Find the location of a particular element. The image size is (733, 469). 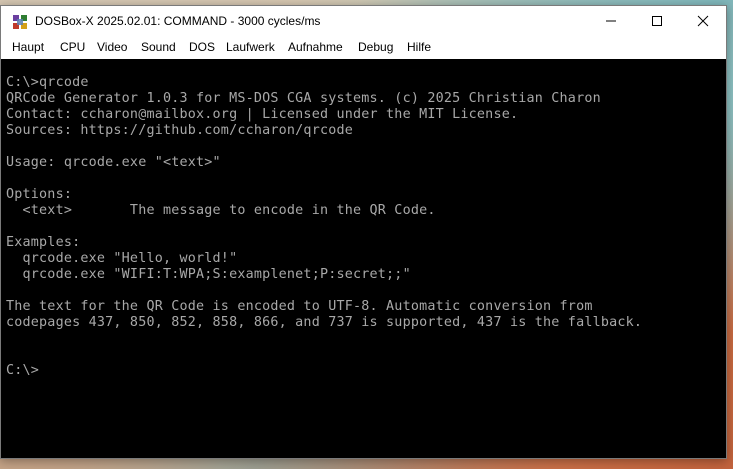

minimize-button is located at coordinates (611, 21).